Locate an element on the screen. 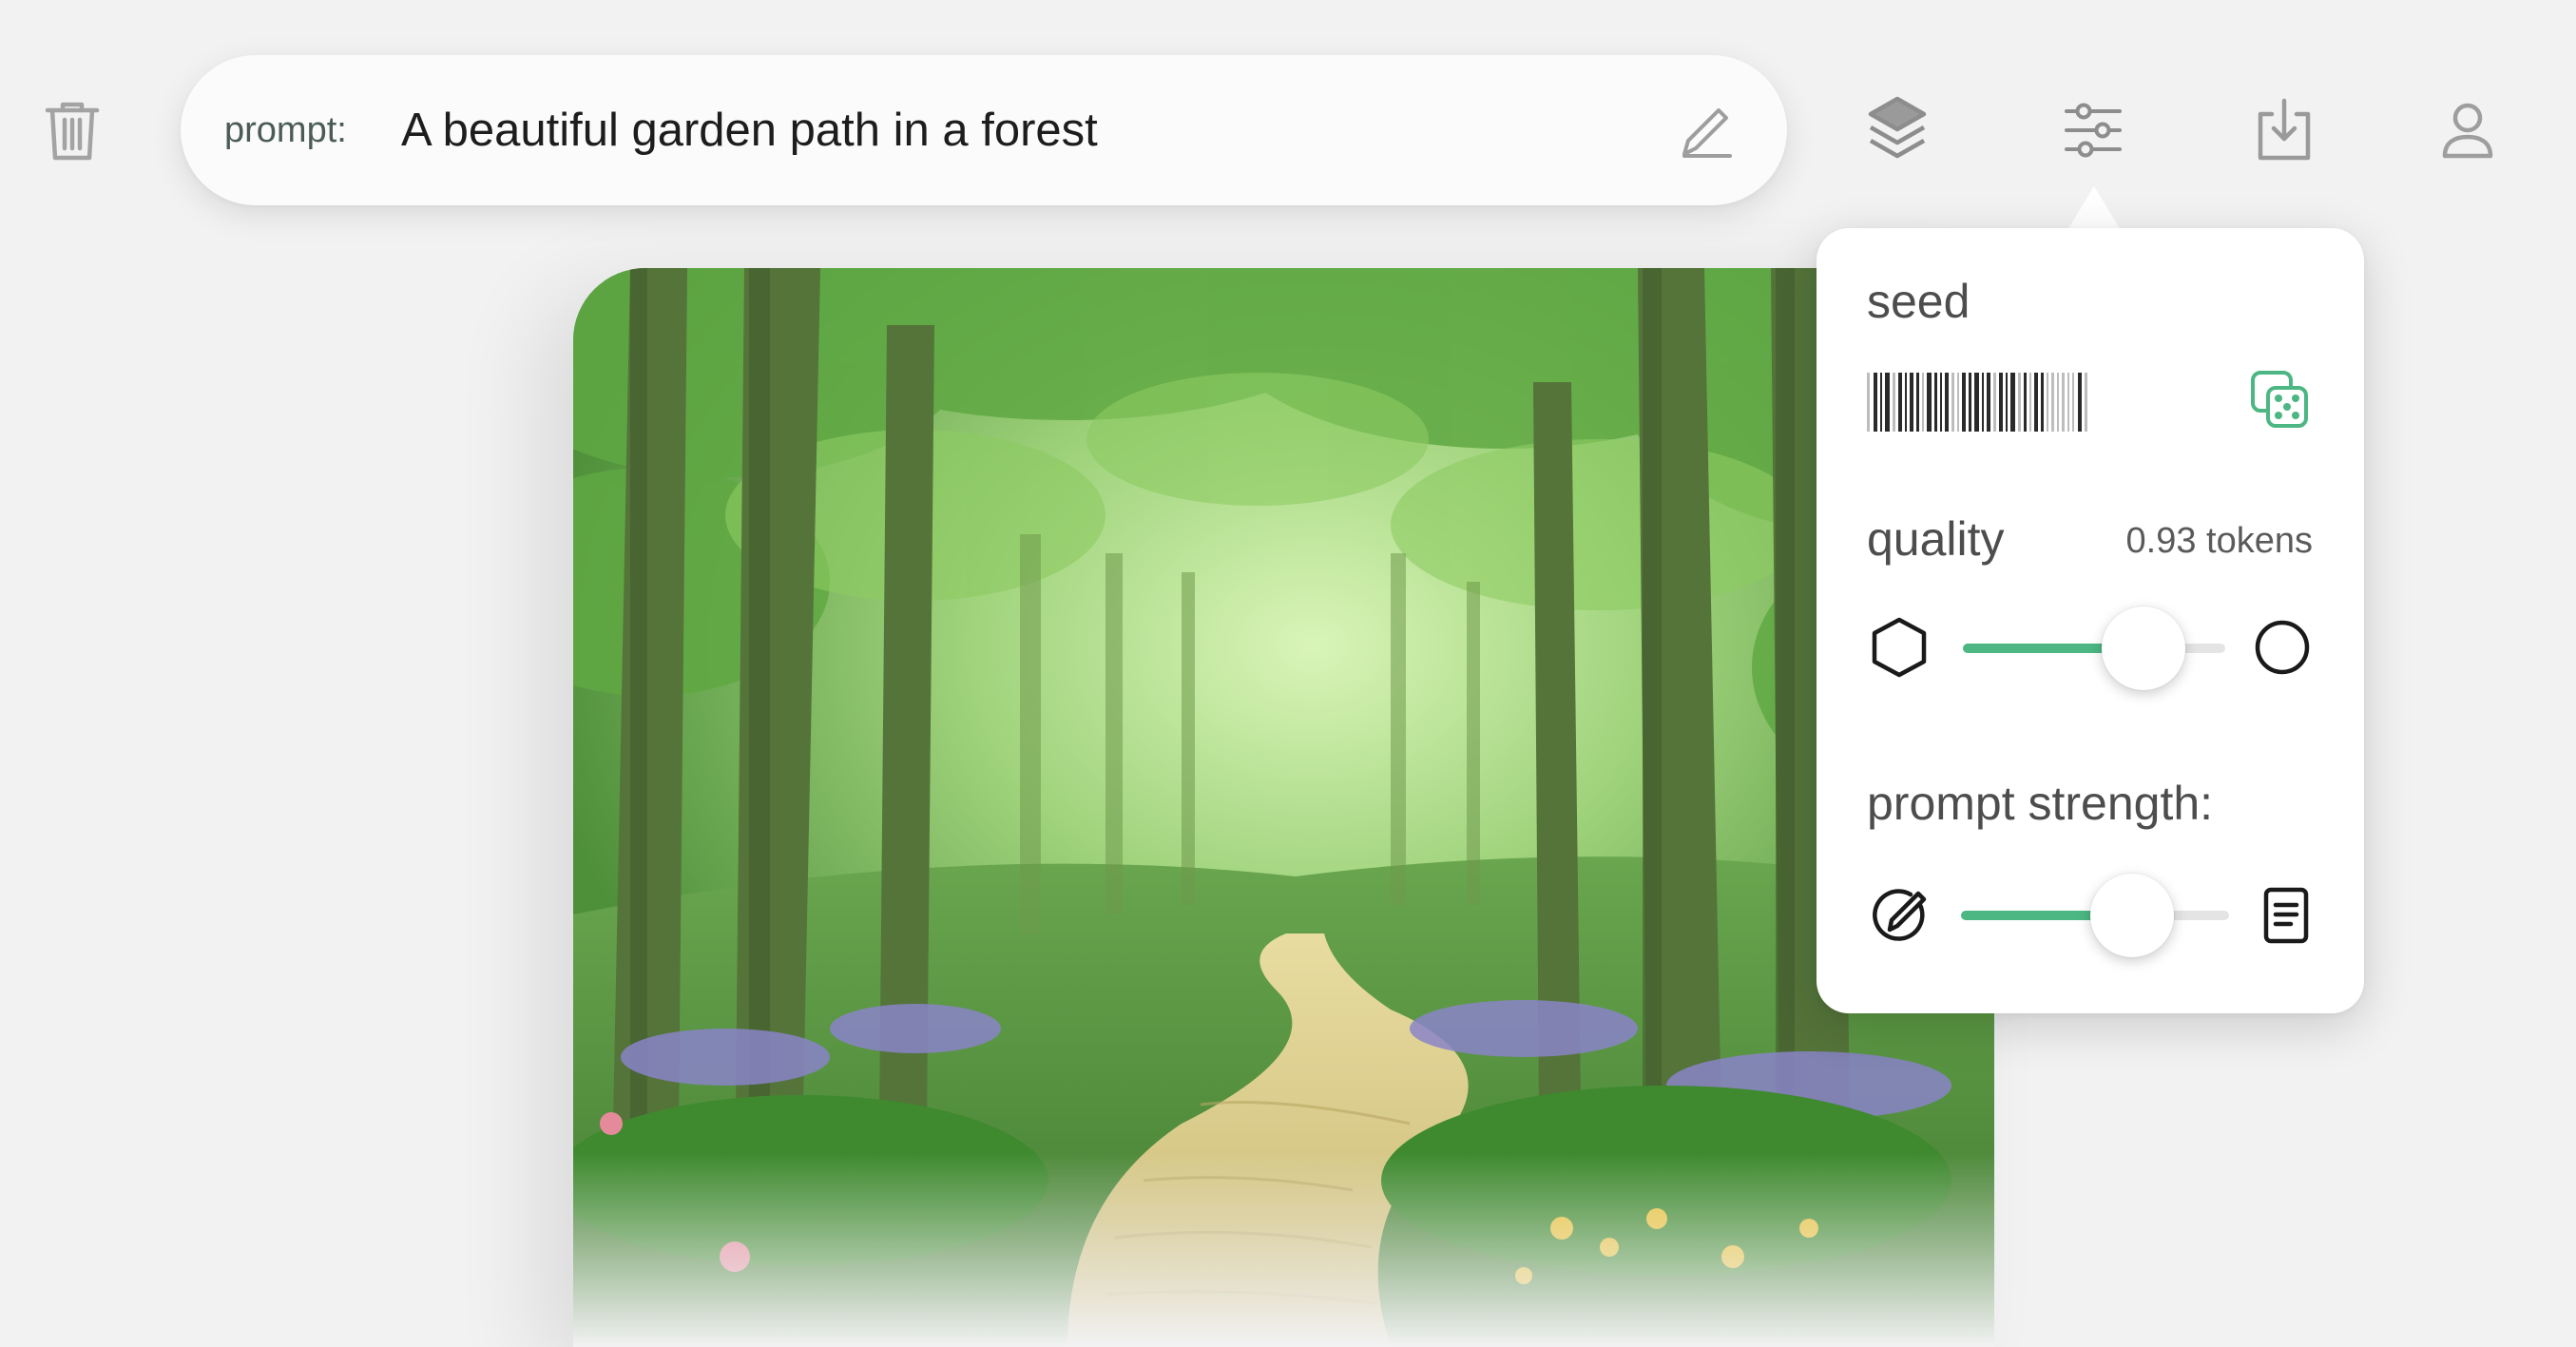 The width and height of the screenshot is (2576, 1347). circle-icon is located at coordinates (2282, 650).